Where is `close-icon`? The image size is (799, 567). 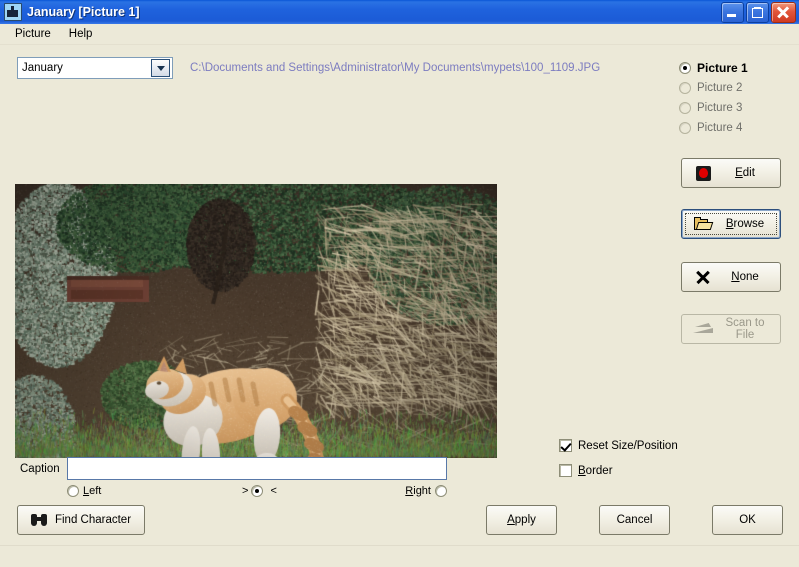 close-icon is located at coordinates (783, 12).